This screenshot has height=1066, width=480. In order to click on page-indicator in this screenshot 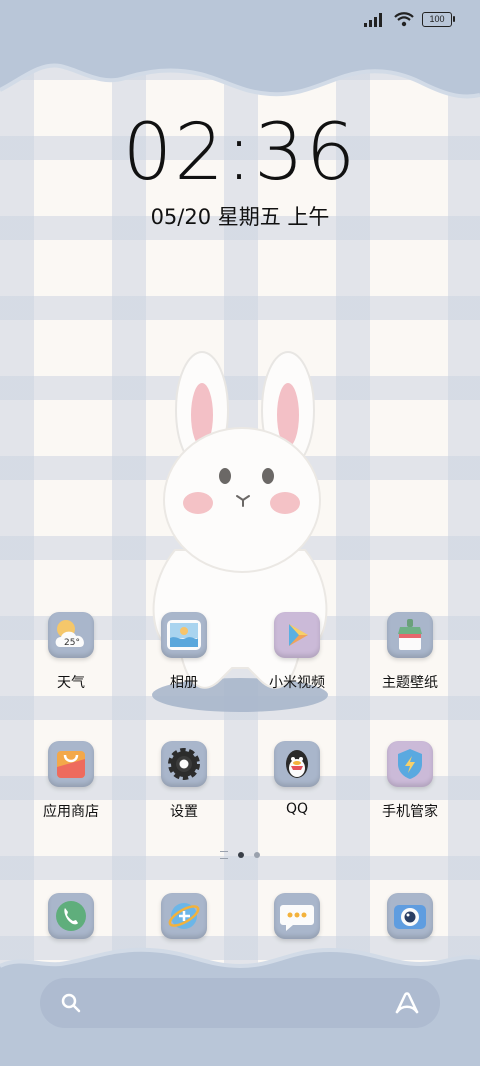, I will do `click(240, 855)`.